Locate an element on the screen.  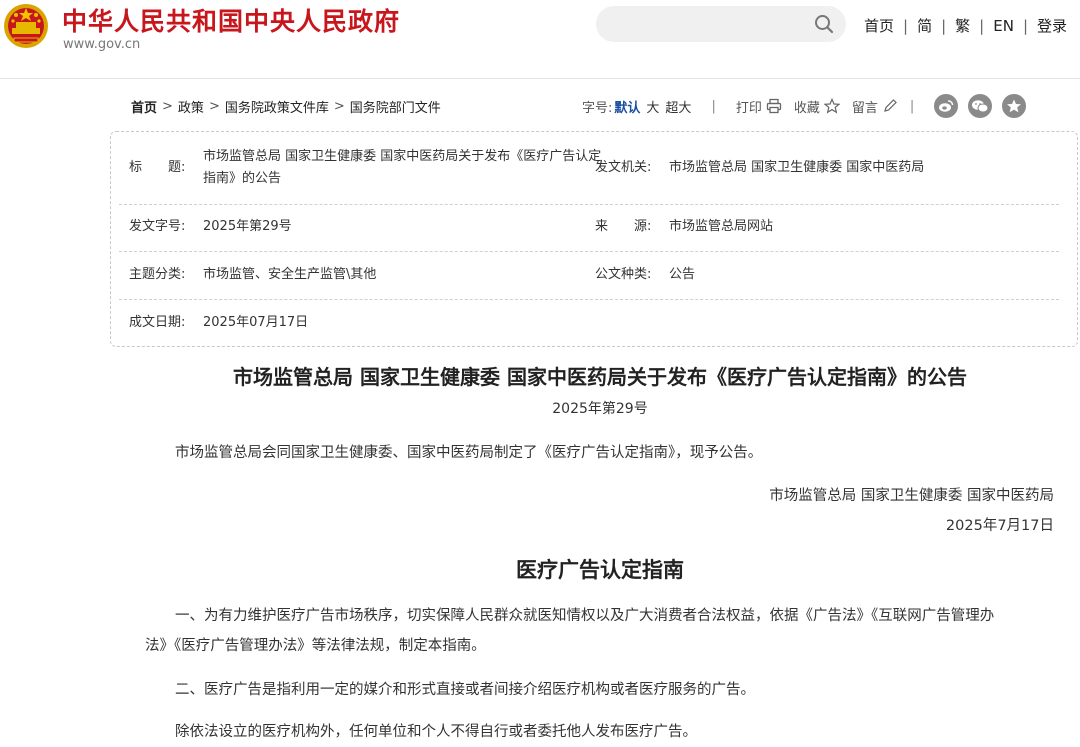
star-share-icon is located at coordinates (1014, 106).